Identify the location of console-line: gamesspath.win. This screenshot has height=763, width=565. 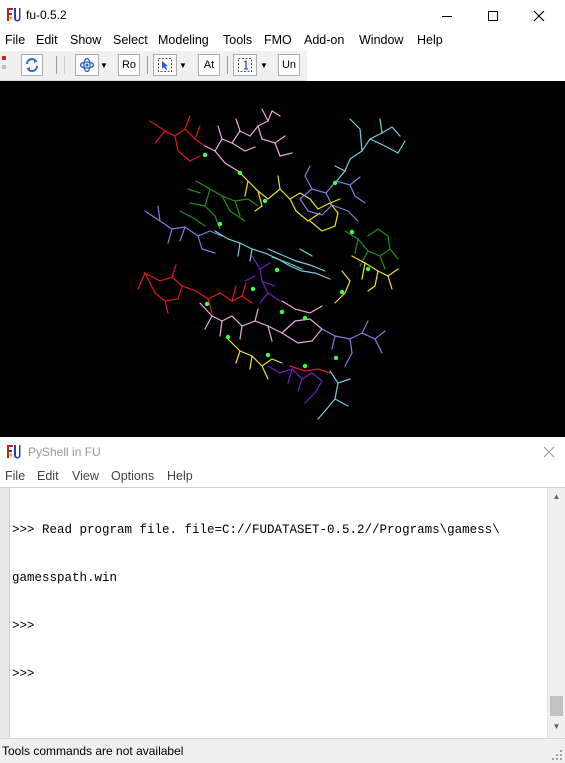
(65, 578).